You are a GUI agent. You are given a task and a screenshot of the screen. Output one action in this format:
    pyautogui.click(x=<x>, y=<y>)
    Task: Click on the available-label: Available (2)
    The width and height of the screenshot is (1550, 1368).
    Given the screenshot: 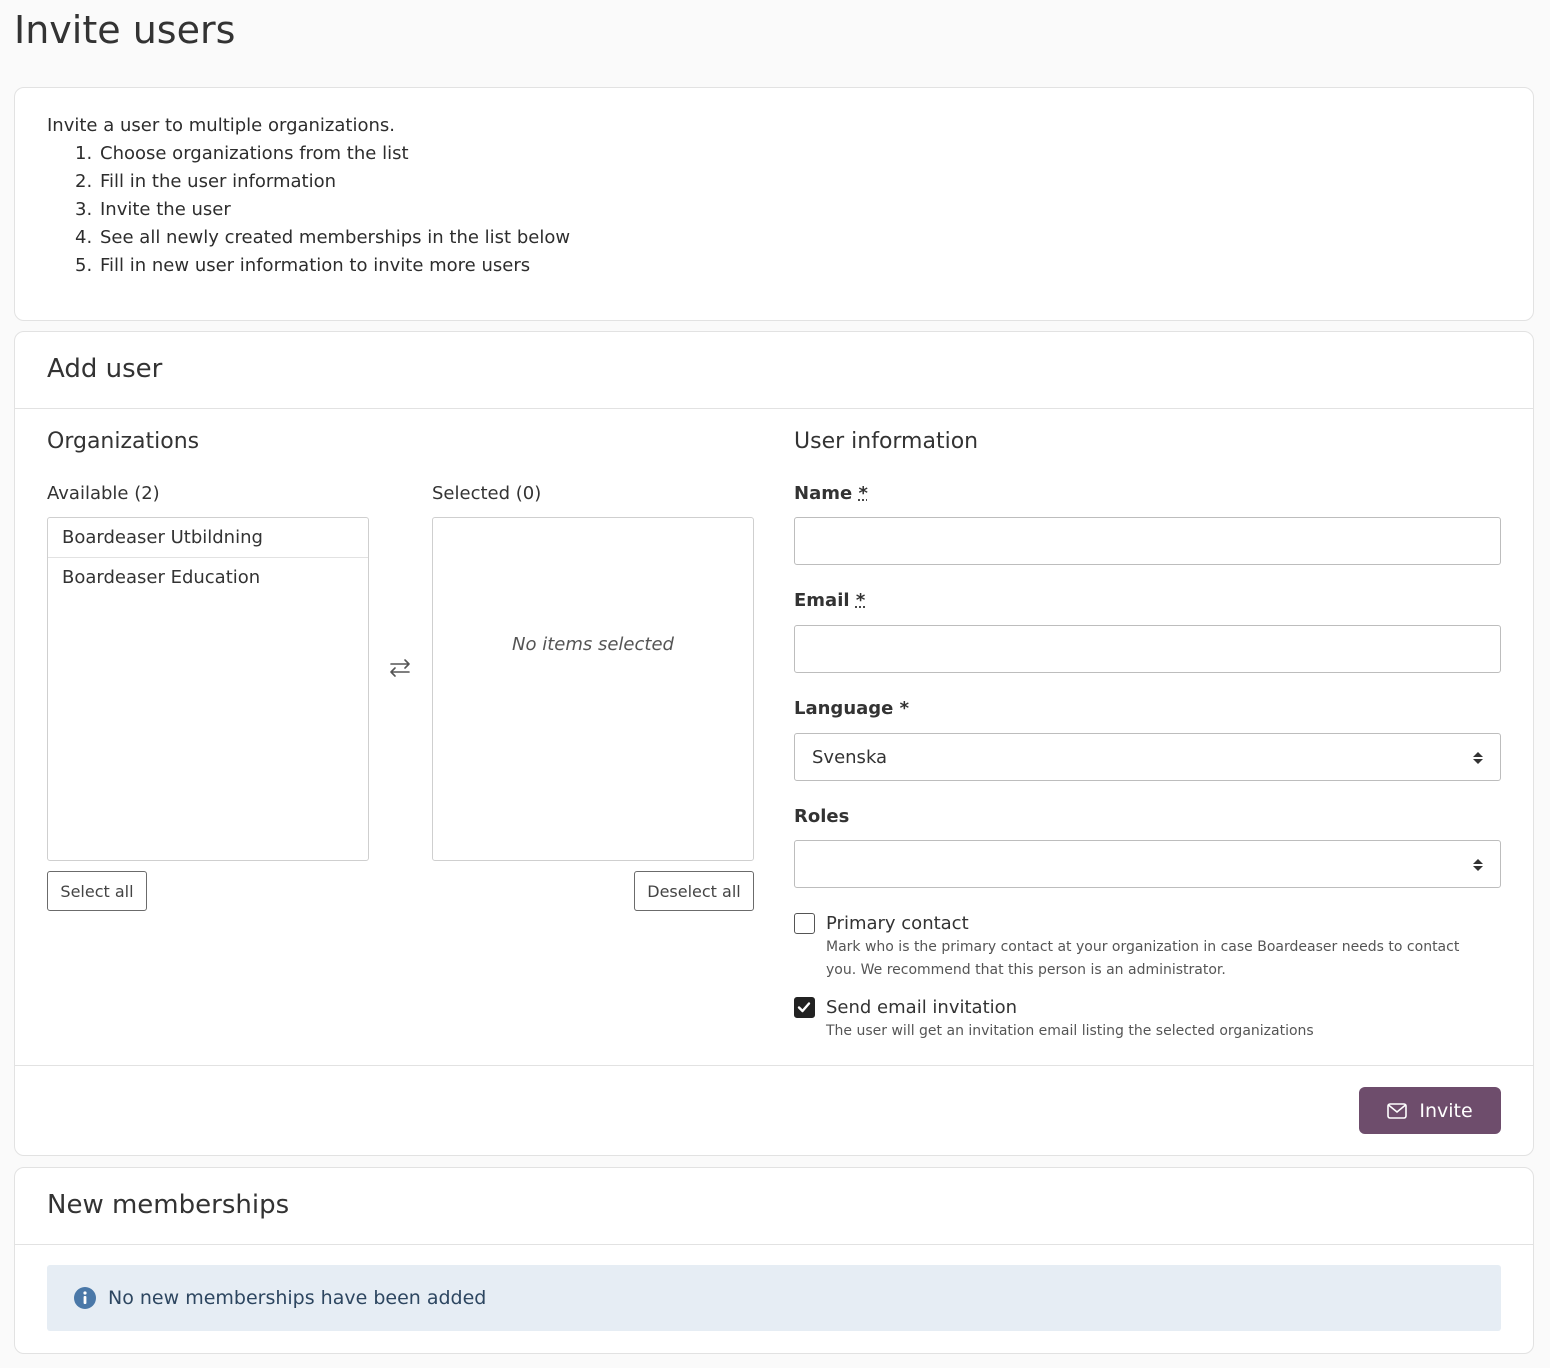 What is the action you would take?
    pyautogui.click(x=103, y=493)
    